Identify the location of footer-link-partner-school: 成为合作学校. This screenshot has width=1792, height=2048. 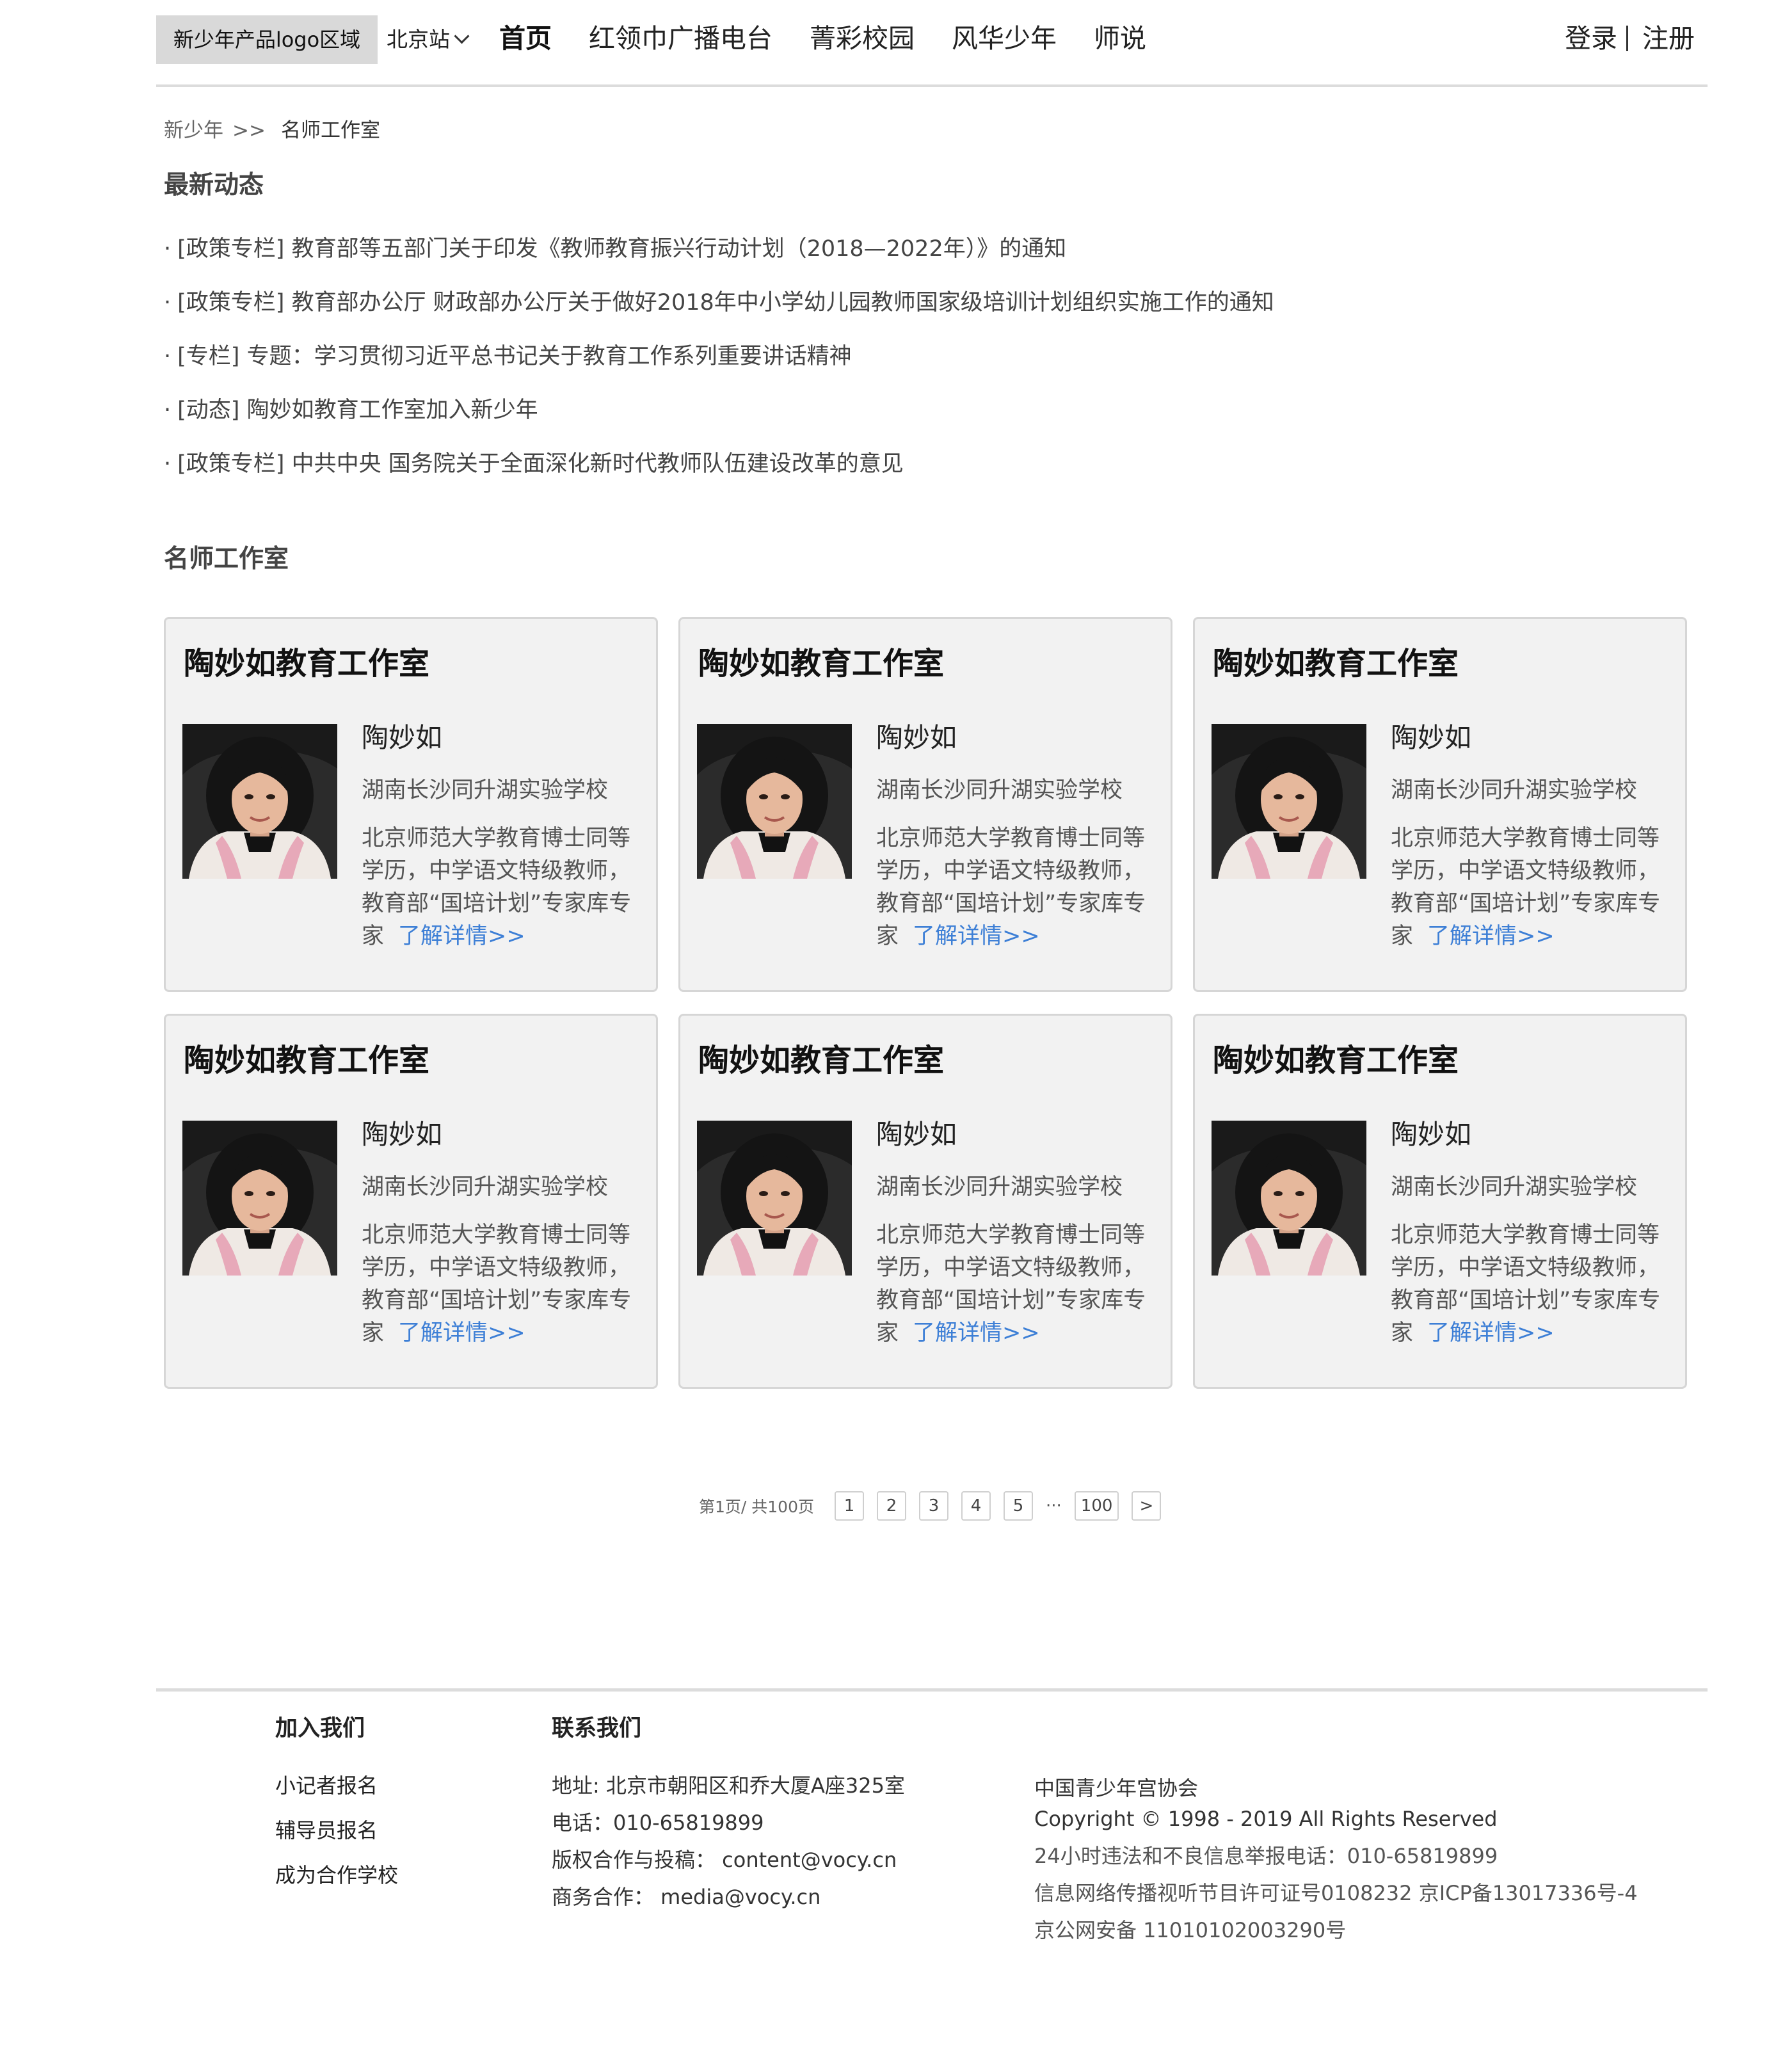
(336, 1875).